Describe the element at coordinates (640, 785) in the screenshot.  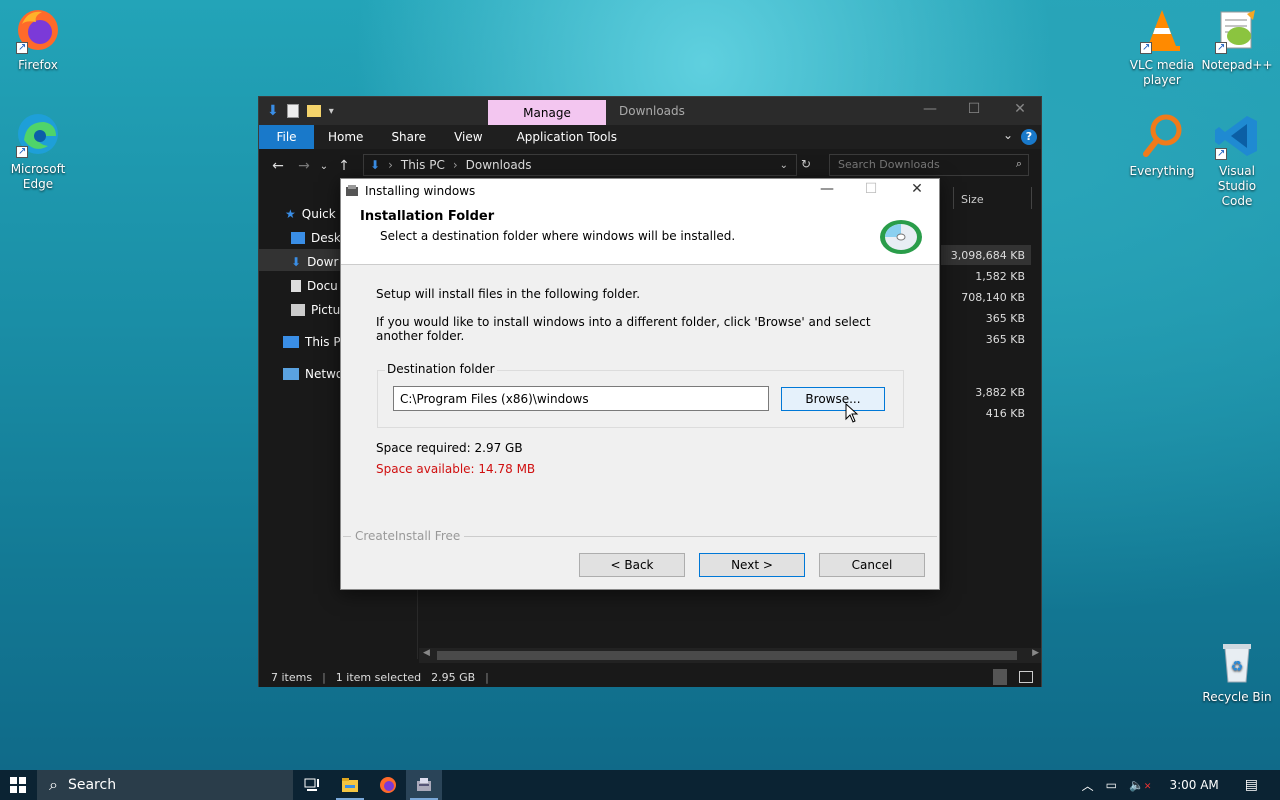
I see `taskbar: ⌕ Search ︿ ▭ 🔈✕ 3:00 AM ▤` at that location.